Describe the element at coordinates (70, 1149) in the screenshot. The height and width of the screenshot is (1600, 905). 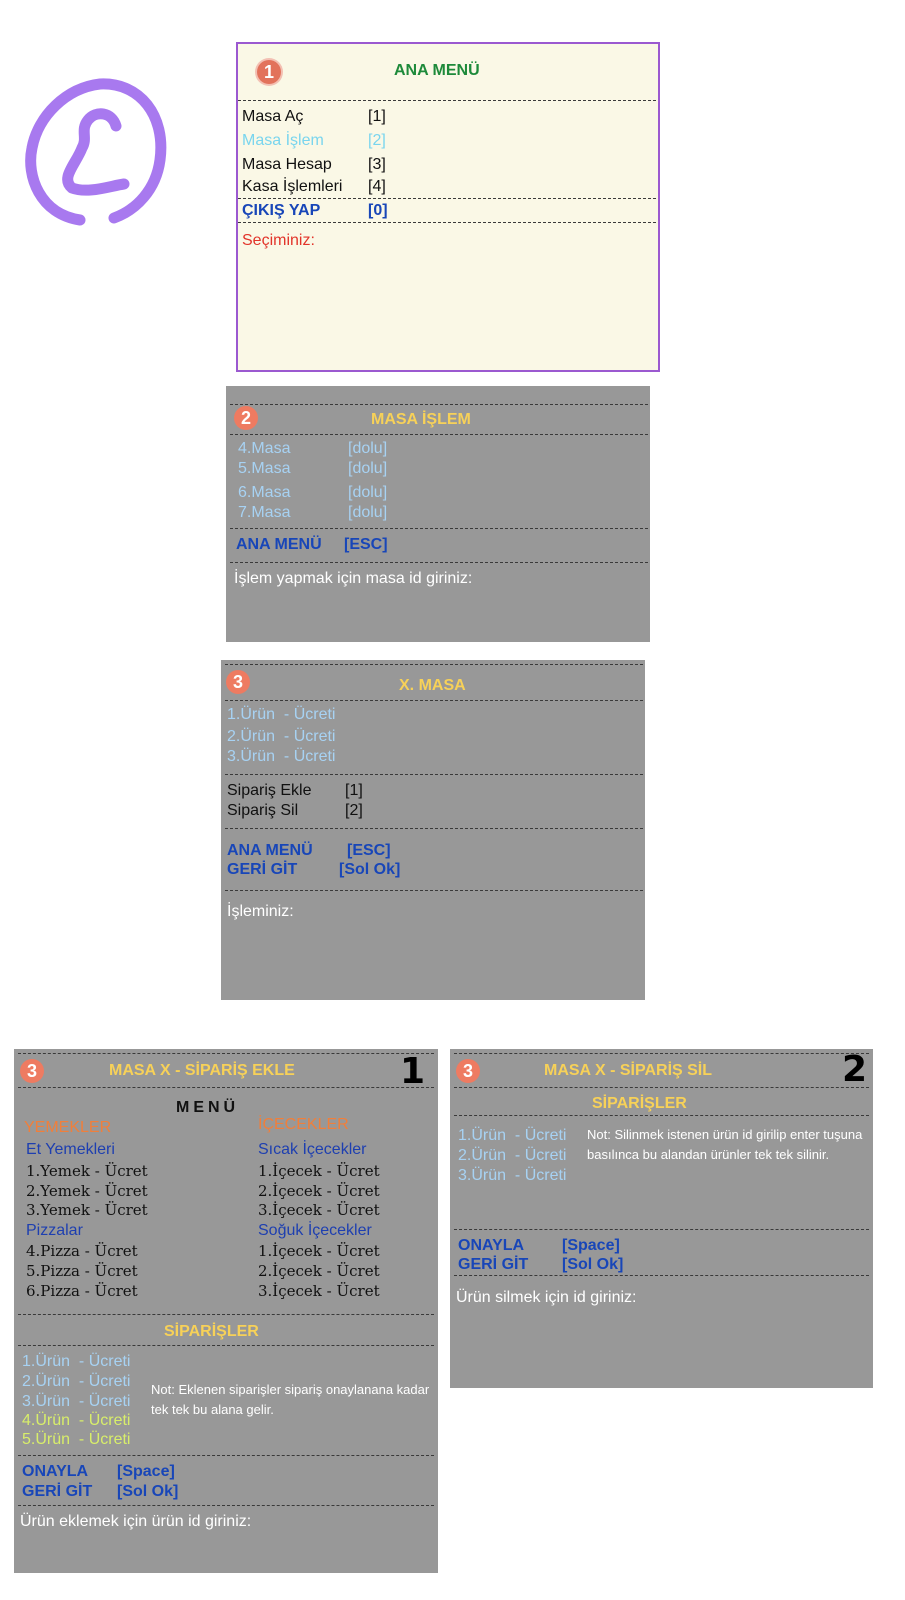
I see `food-category: Et Yemekleri` at that location.